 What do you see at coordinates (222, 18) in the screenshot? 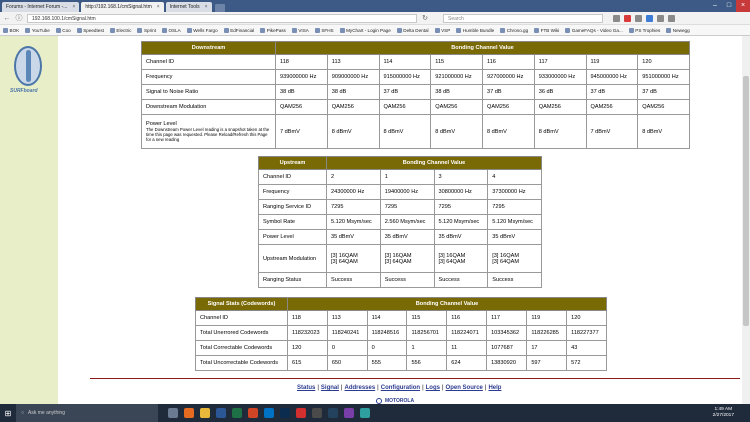
I see `address-bar: 192.168.100.1/cmSignal.htm` at bounding box center [222, 18].